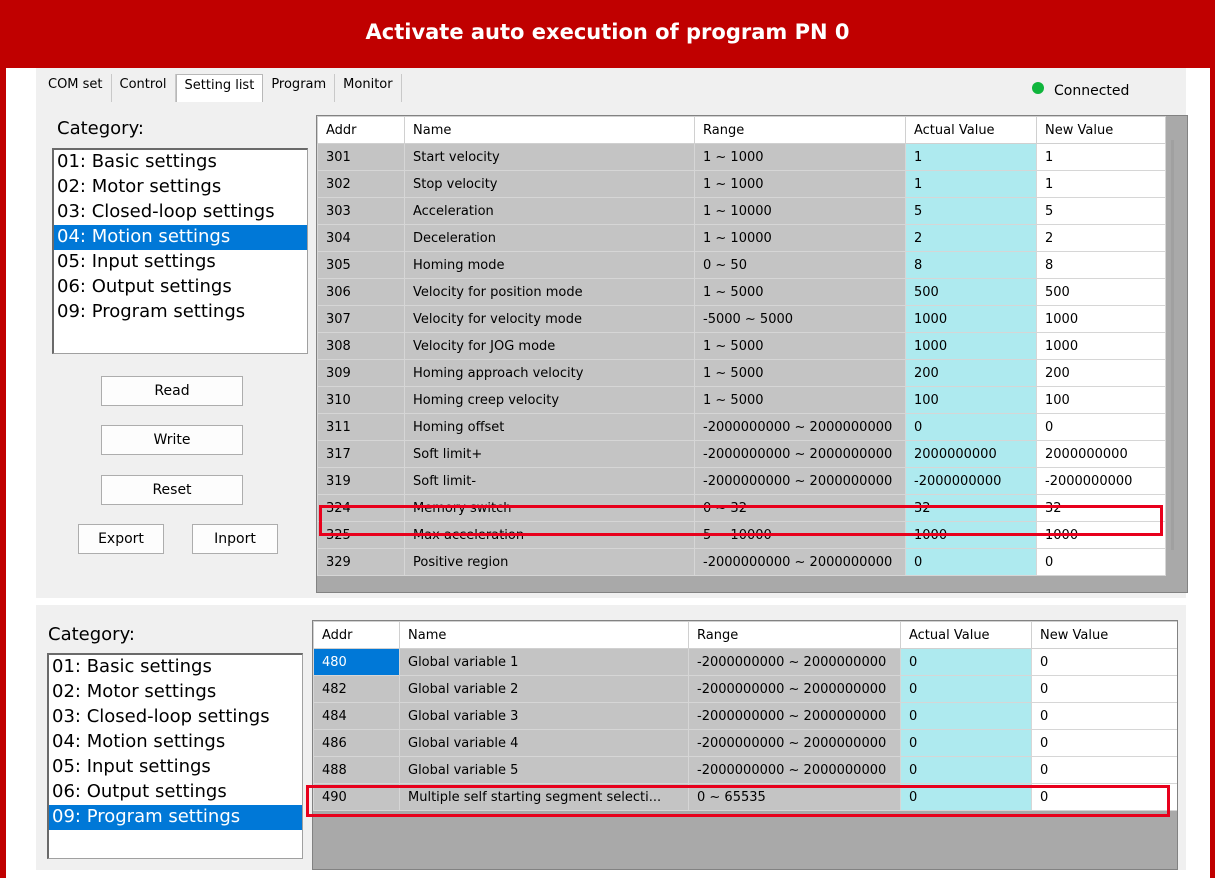 Image resolution: width=1215 pixels, height=878 pixels. Describe the element at coordinates (172, 490) in the screenshot. I see `reset-button: Reset` at that location.